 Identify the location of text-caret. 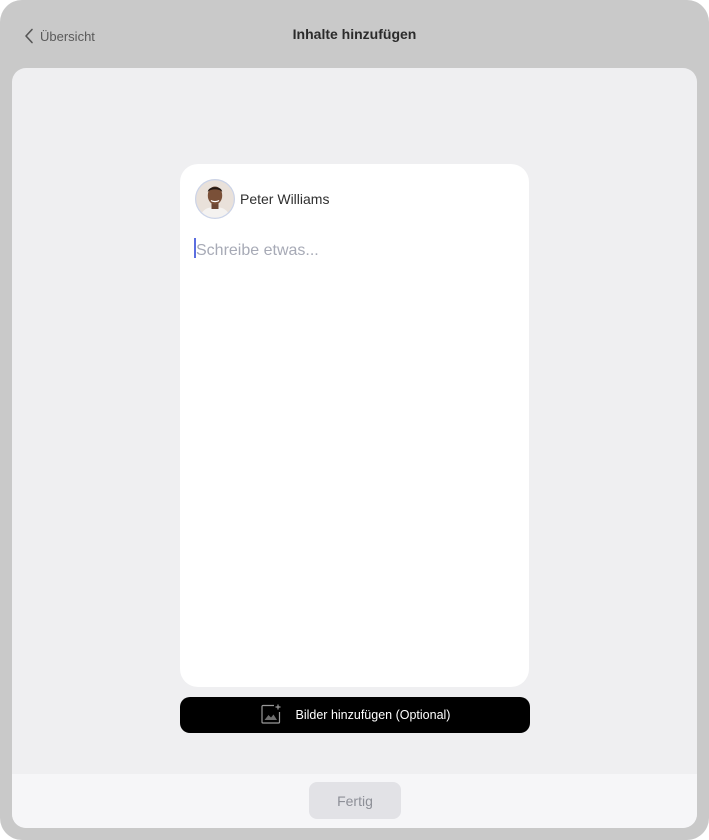
(195, 248).